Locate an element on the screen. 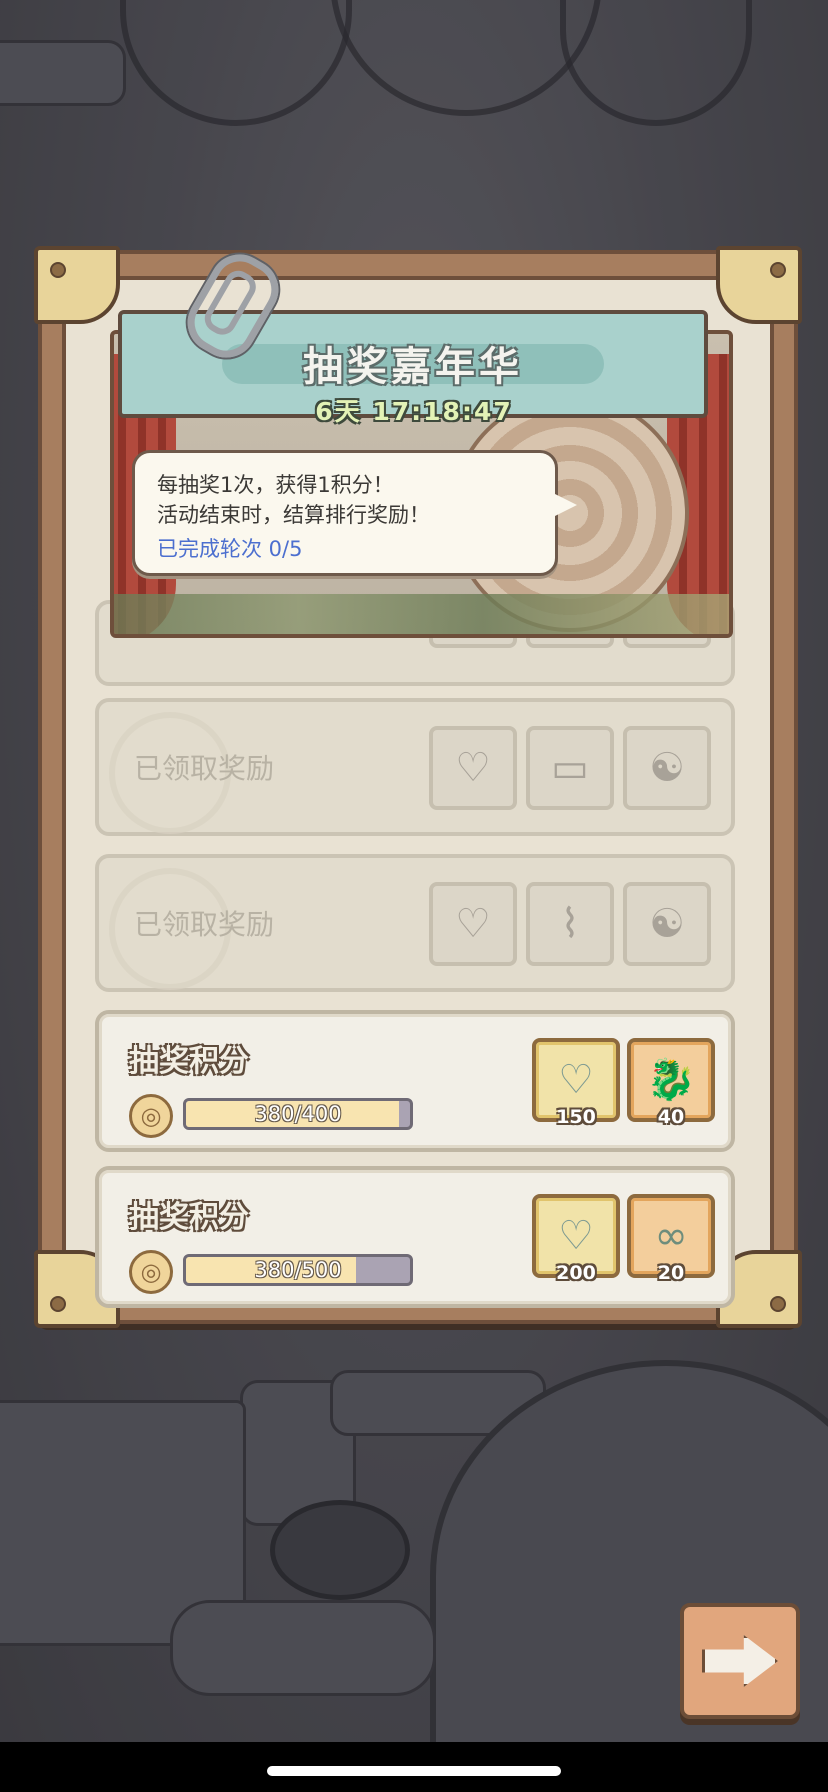  progress-text: 380/400 is located at coordinates (298, 1114).